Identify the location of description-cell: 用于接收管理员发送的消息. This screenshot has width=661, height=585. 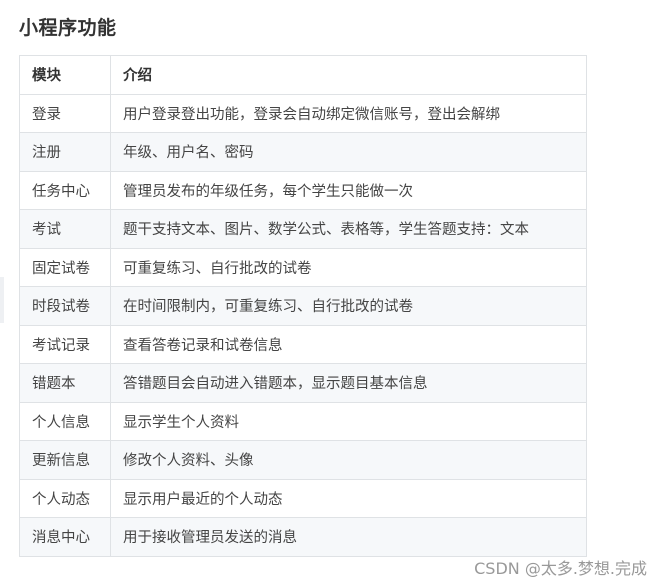
(348, 537).